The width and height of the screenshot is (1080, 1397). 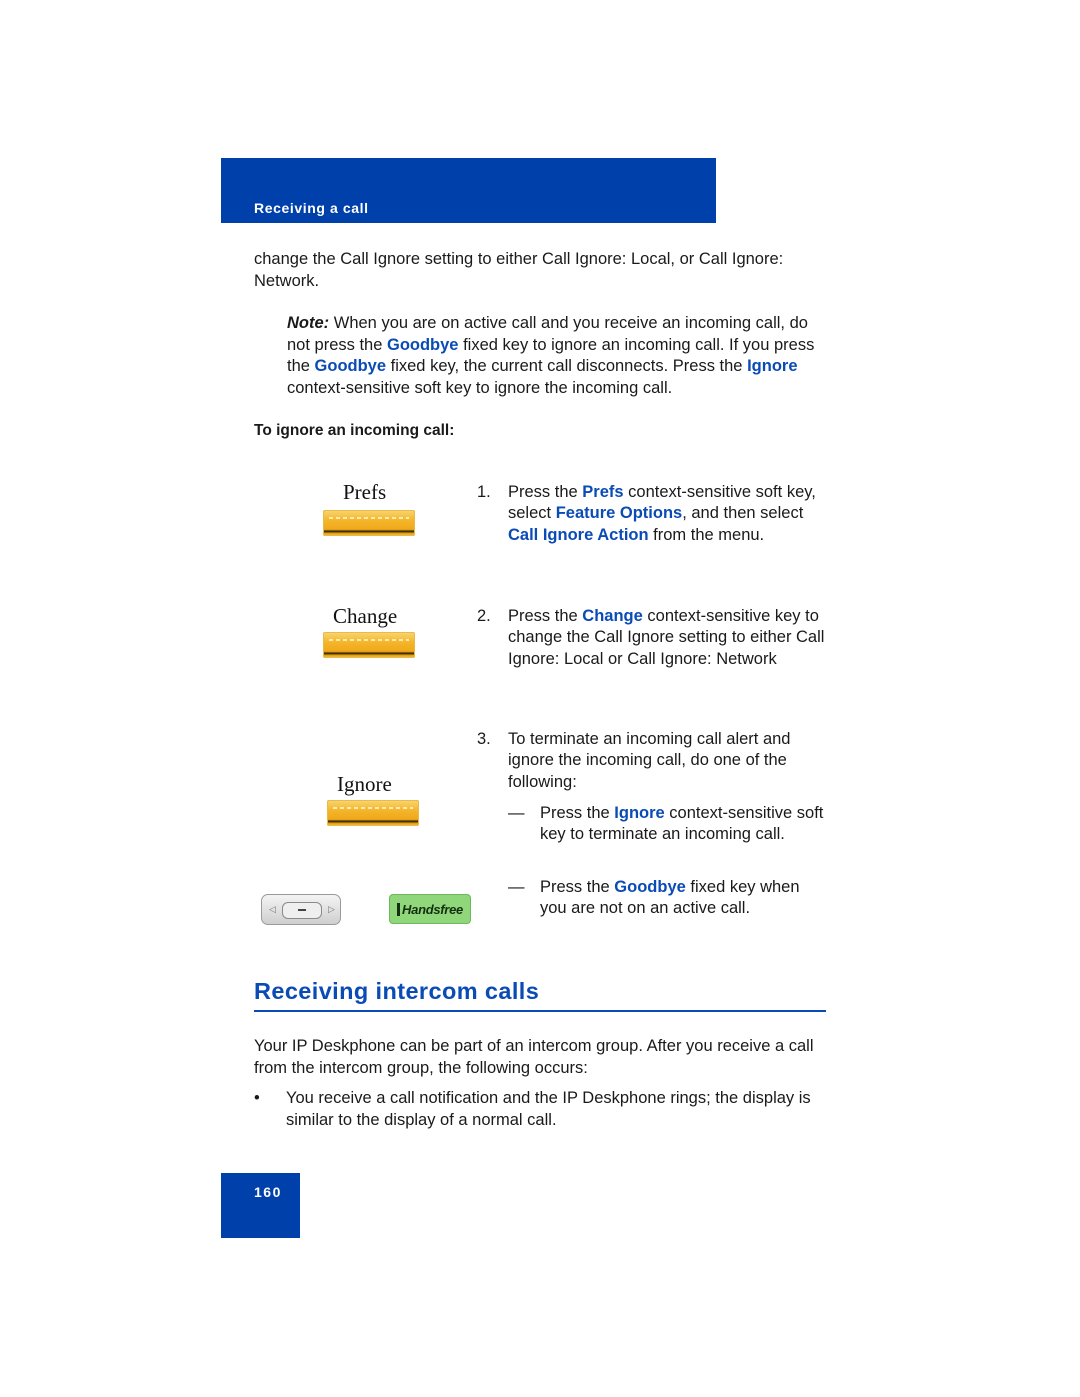 I want to click on navigation-cluster-icon: ◁ ▷, so click(x=301, y=909).